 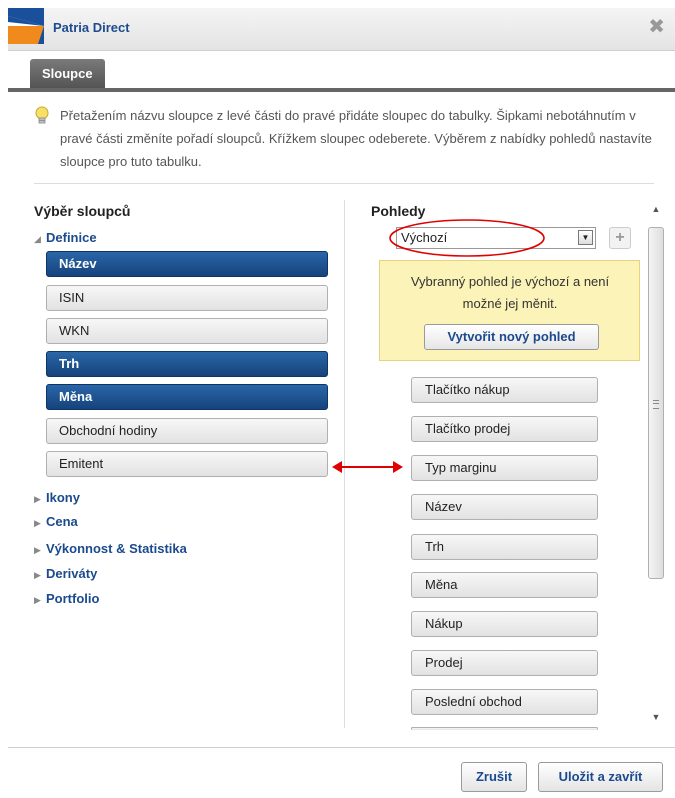 What do you see at coordinates (398, 211) in the screenshot?
I see `right-panel-title: Pohledy` at bounding box center [398, 211].